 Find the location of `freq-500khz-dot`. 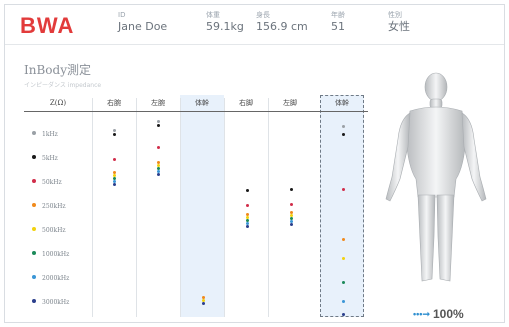

freq-500khz-dot is located at coordinates (34, 229).